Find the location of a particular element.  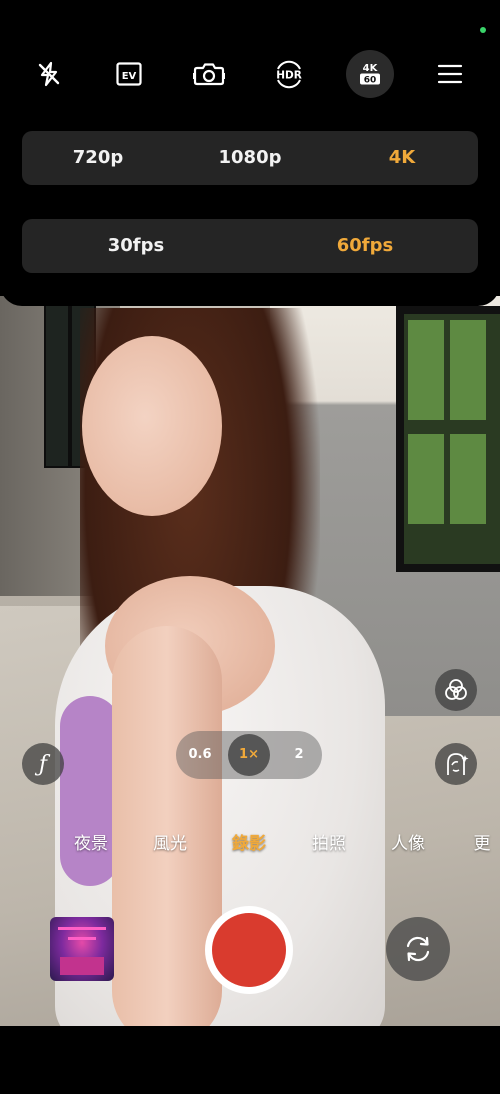

beauty-face-icon is located at coordinates (458, 764).